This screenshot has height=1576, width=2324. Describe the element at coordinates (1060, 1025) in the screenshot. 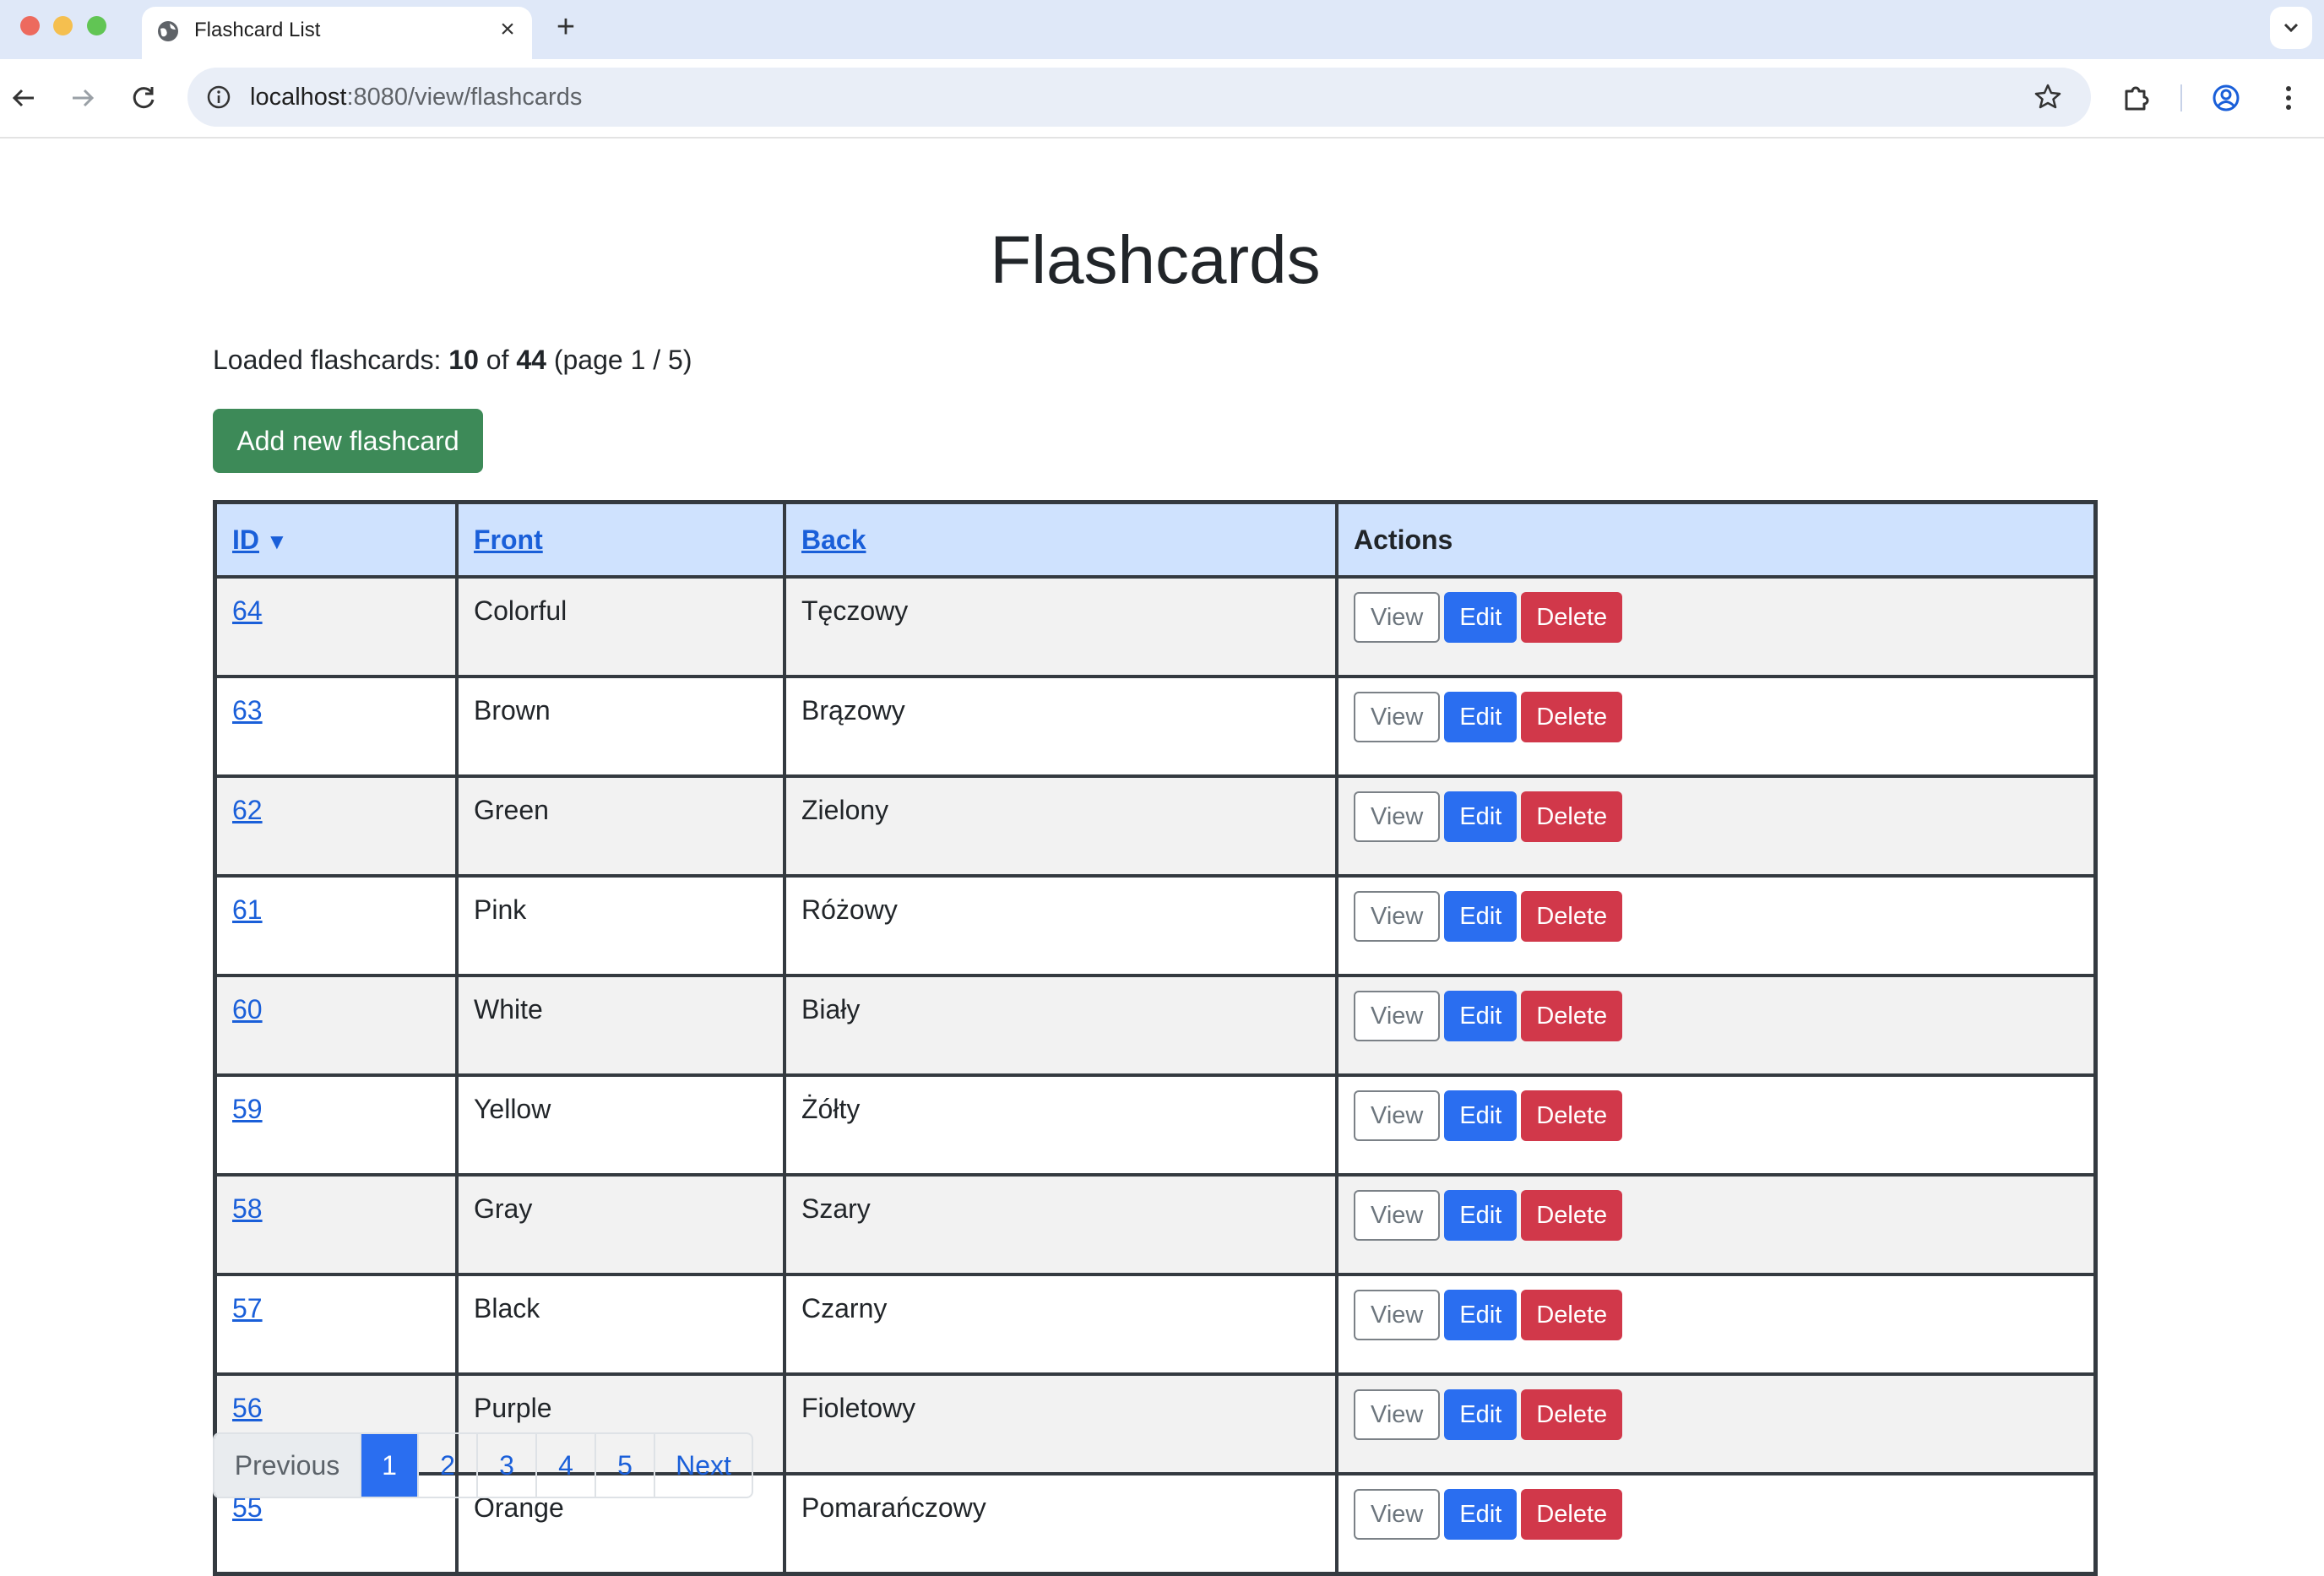

I see `cell-back: Biały` at that location.